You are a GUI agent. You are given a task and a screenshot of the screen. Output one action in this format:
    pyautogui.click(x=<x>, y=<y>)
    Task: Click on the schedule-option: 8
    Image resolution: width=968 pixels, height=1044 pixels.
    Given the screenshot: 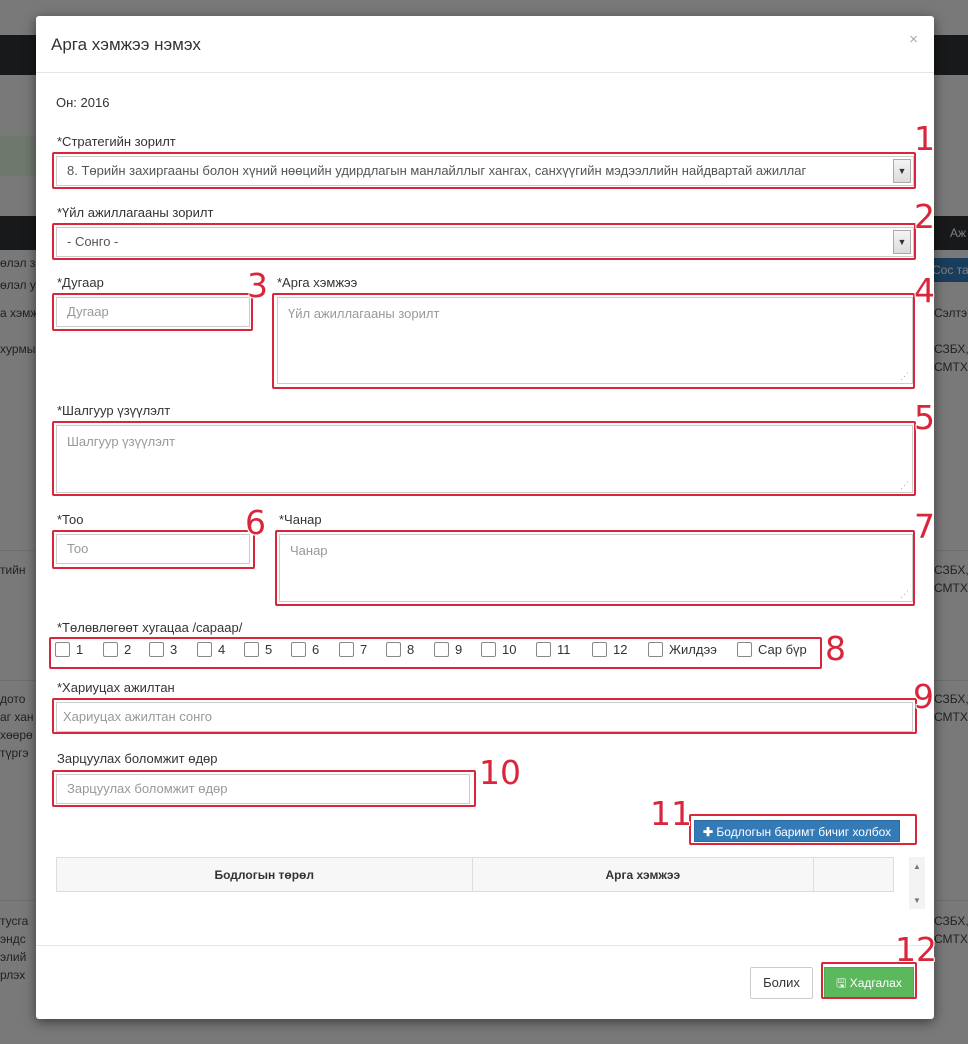 What is the action you would take?
    pyautogui.click(x=400, y=649)
    